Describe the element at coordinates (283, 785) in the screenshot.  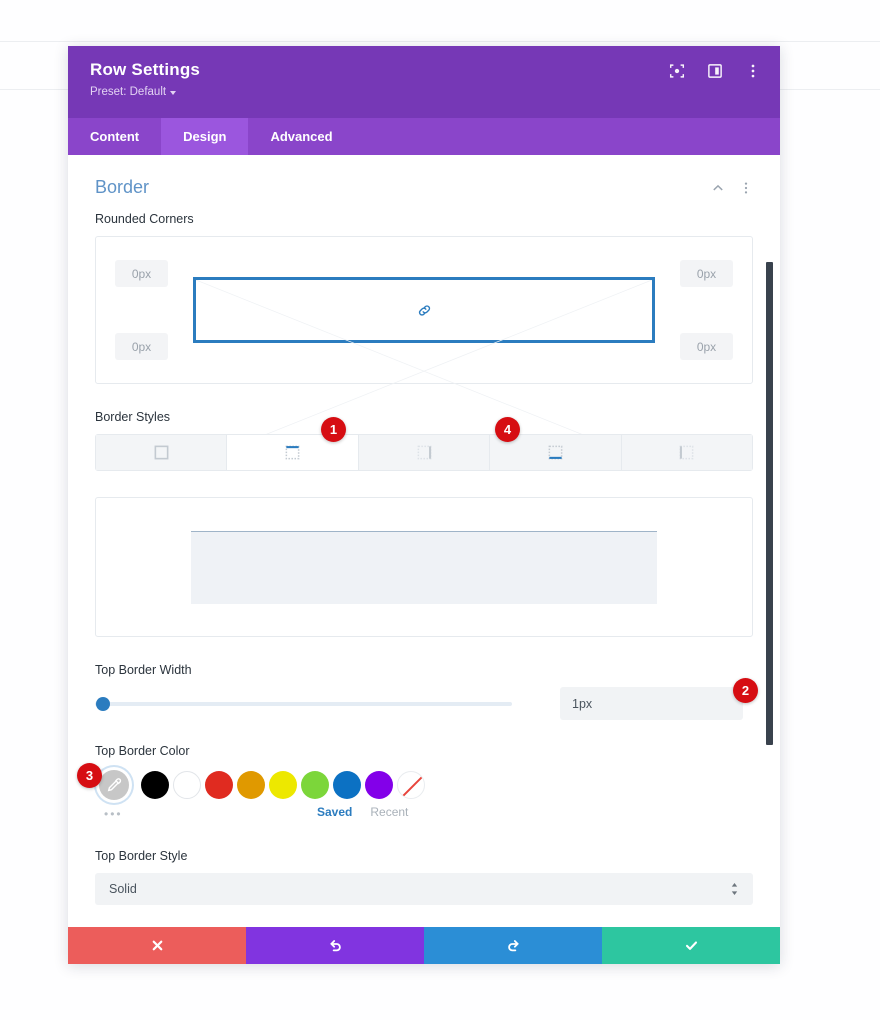
I see `swatch-yellow` at that location.